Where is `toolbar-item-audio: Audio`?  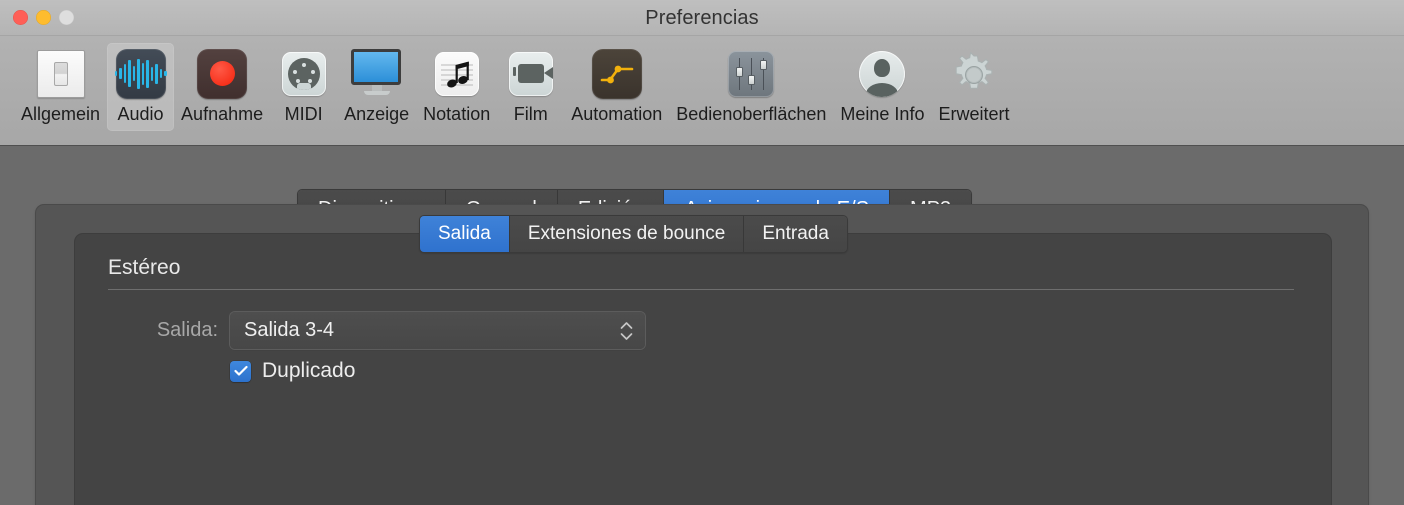 toolbar-item-audio: Audio is located at coordinates (141, 87).